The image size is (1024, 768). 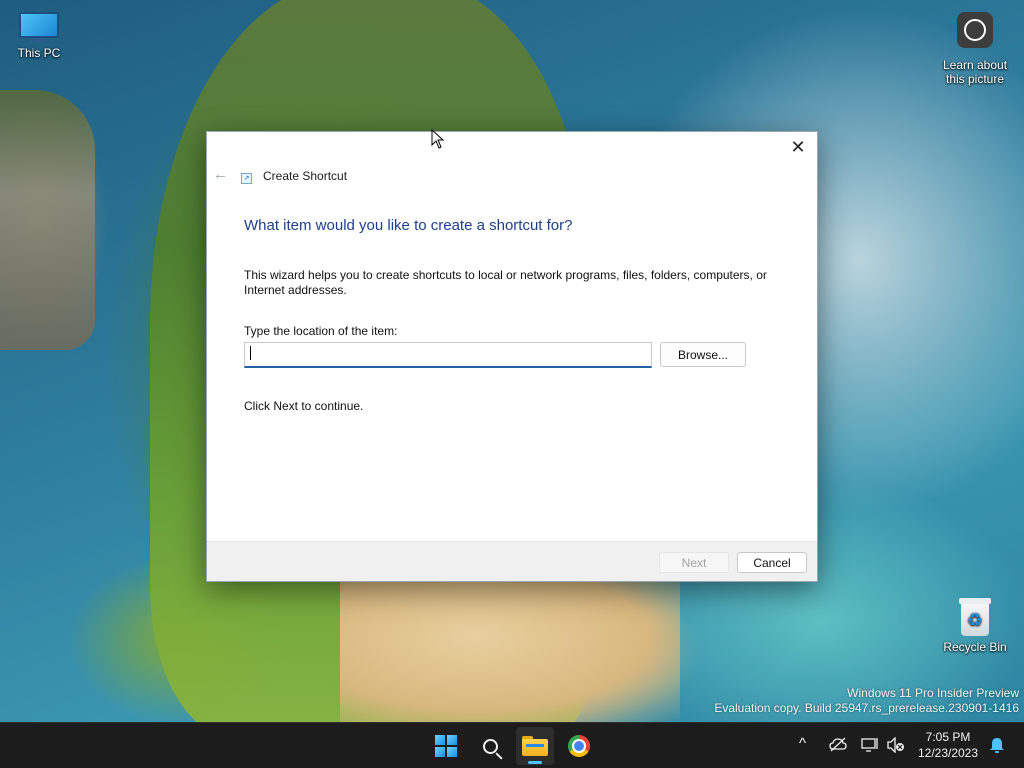 What do you see at coordinates (798, 147) in the screenshot?
I see `close-button: ✕` at bounding box center [798, 147].